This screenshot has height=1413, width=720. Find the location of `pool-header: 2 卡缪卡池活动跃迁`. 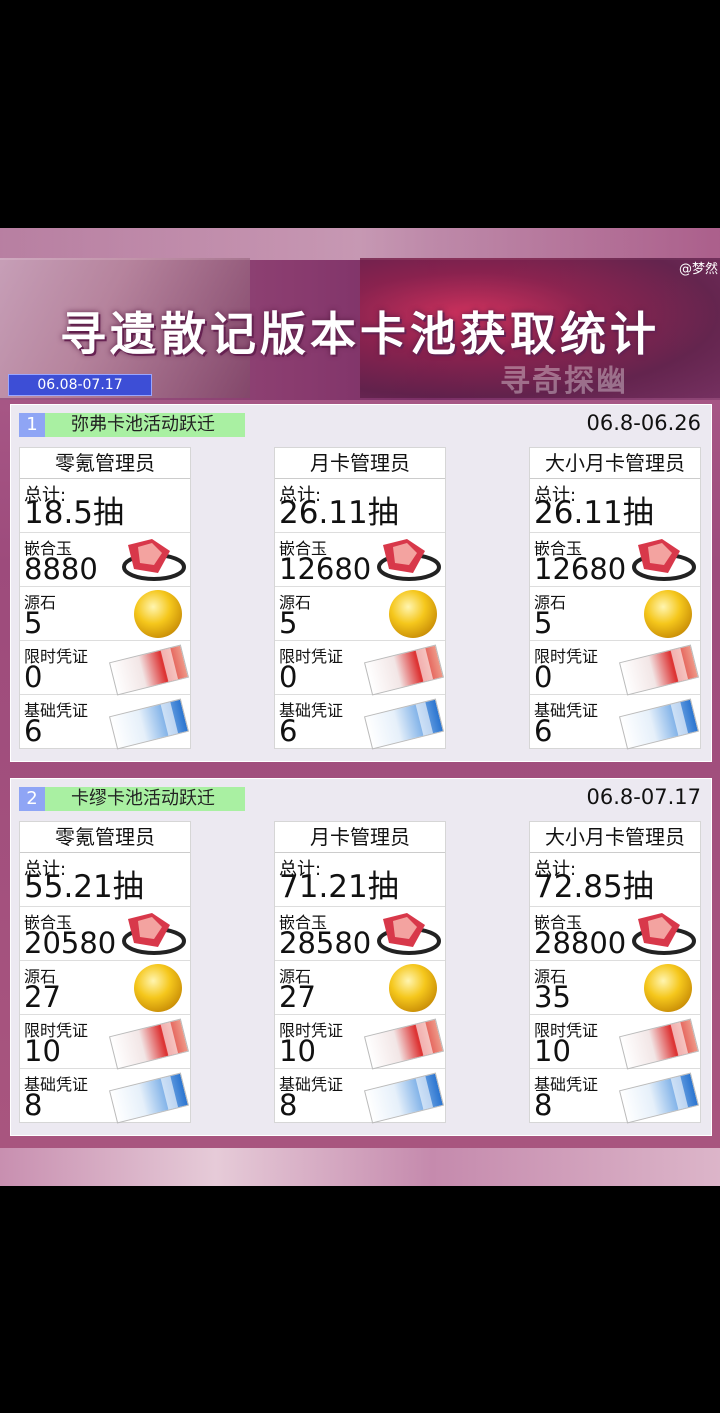

pool-header: 2 卡缪卡池活动跃迁 is located at coordinates (132, 799).